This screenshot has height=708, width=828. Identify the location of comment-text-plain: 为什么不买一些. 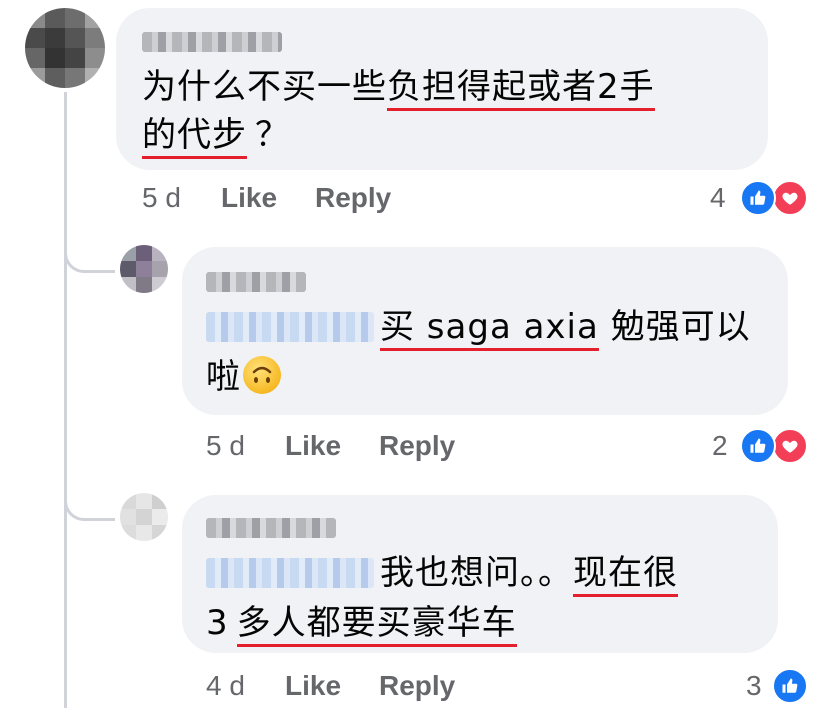
(264, 87).